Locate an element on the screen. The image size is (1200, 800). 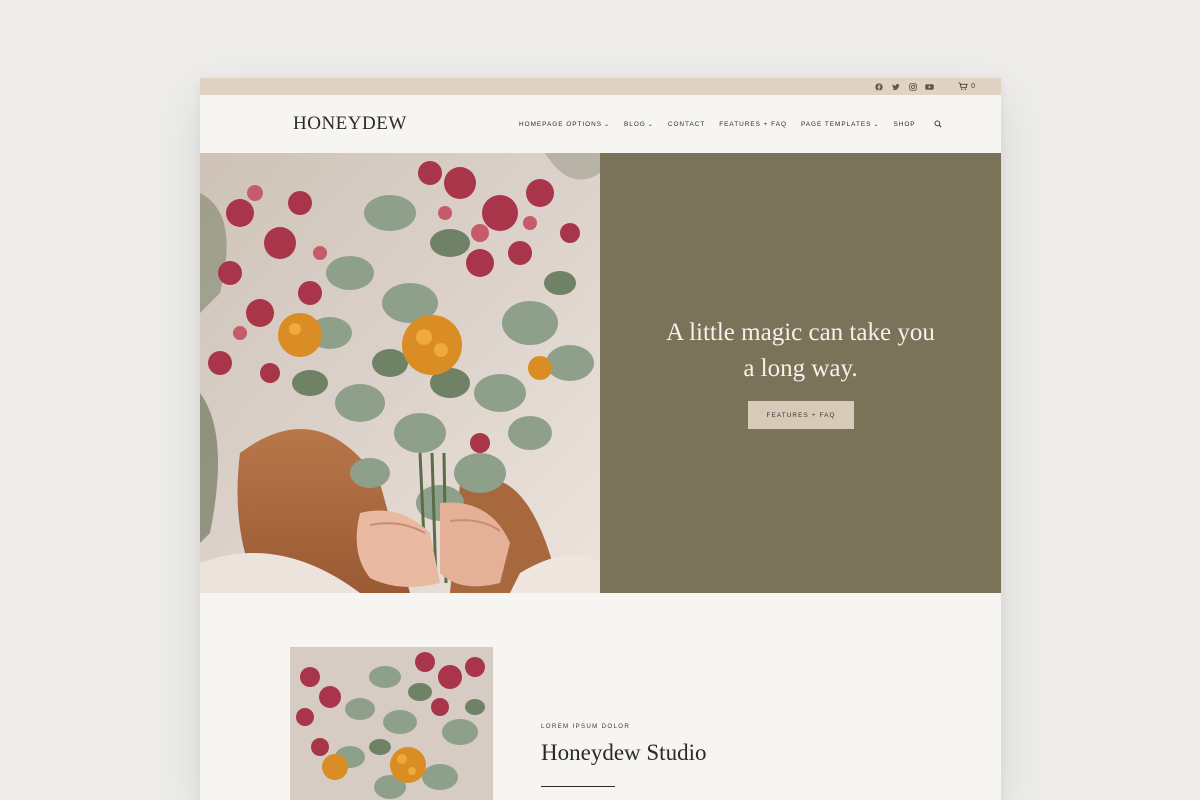
instagram-icon is located at coordinates (912, 86).